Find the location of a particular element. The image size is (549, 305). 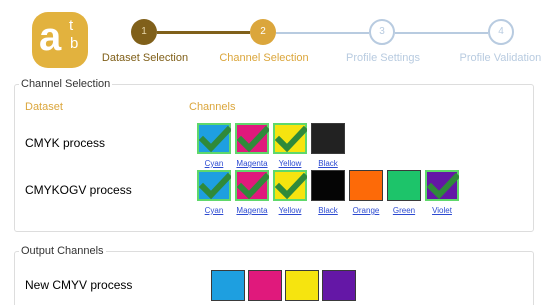

output-dataset-name: New CMYV process is located at coordinates (79, 285).